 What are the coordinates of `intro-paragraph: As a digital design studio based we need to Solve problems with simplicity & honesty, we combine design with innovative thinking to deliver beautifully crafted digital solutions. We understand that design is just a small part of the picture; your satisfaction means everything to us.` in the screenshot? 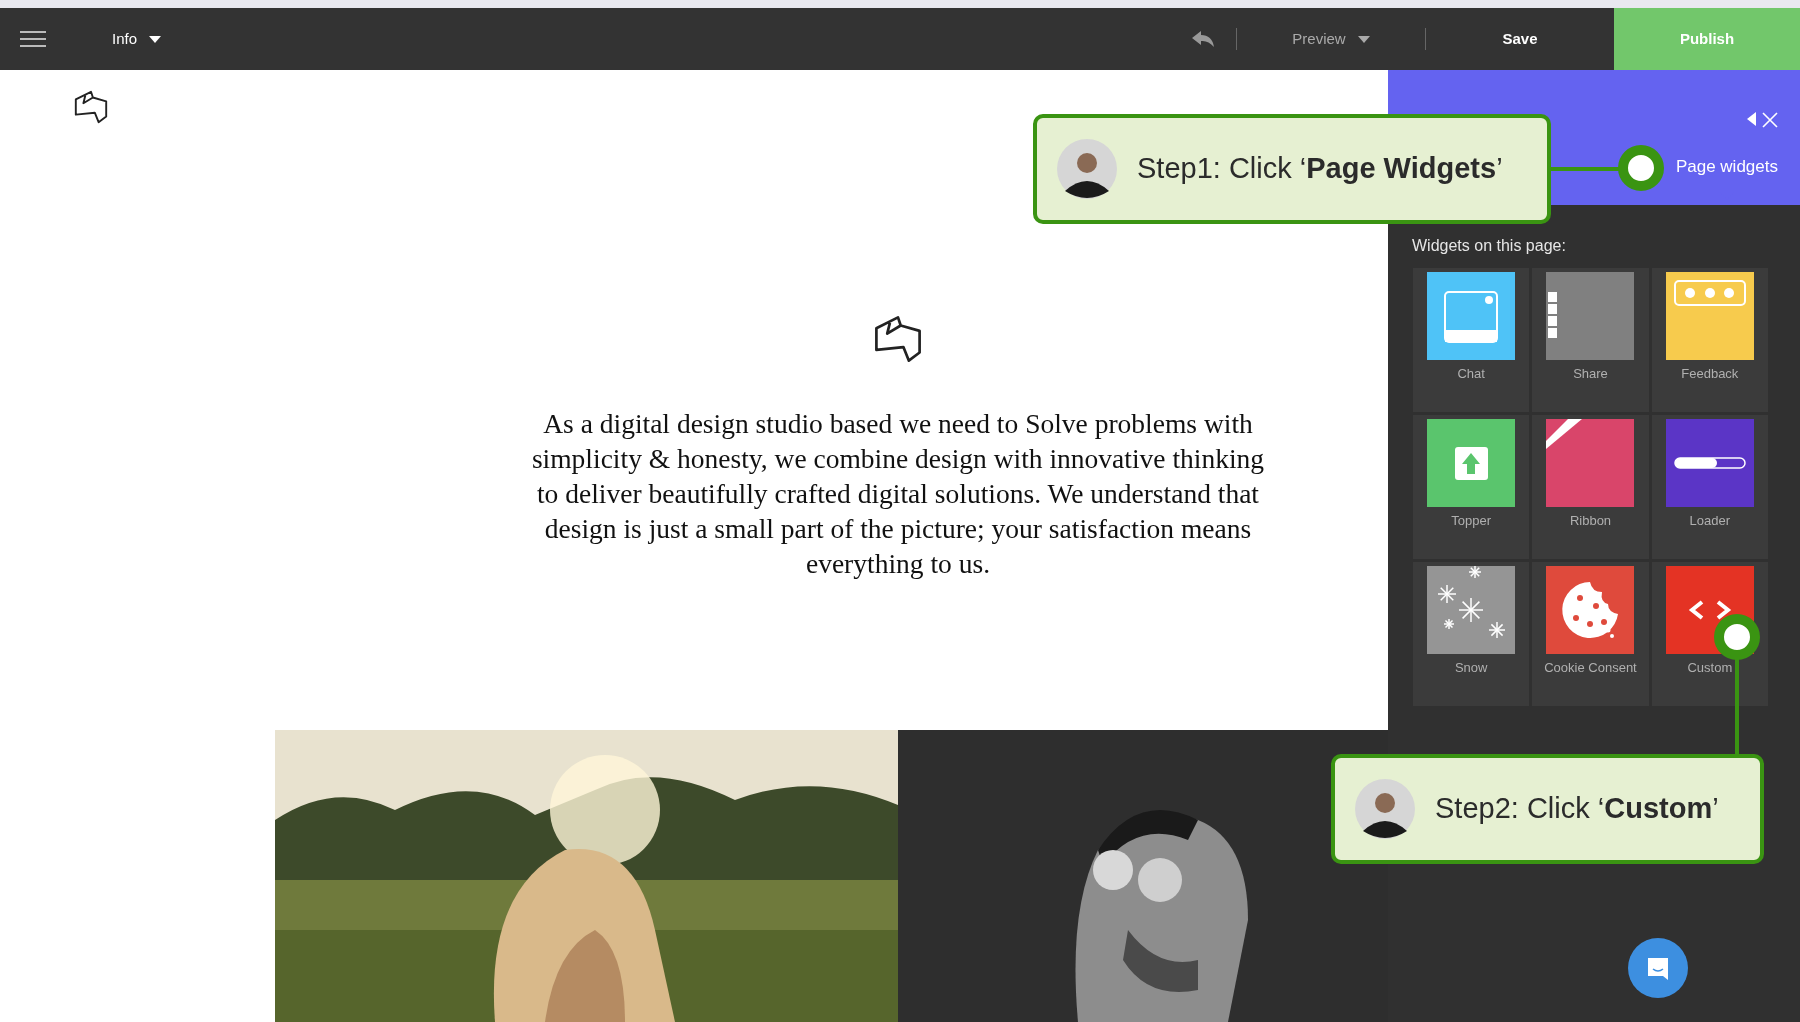 It's located at (898, 494).